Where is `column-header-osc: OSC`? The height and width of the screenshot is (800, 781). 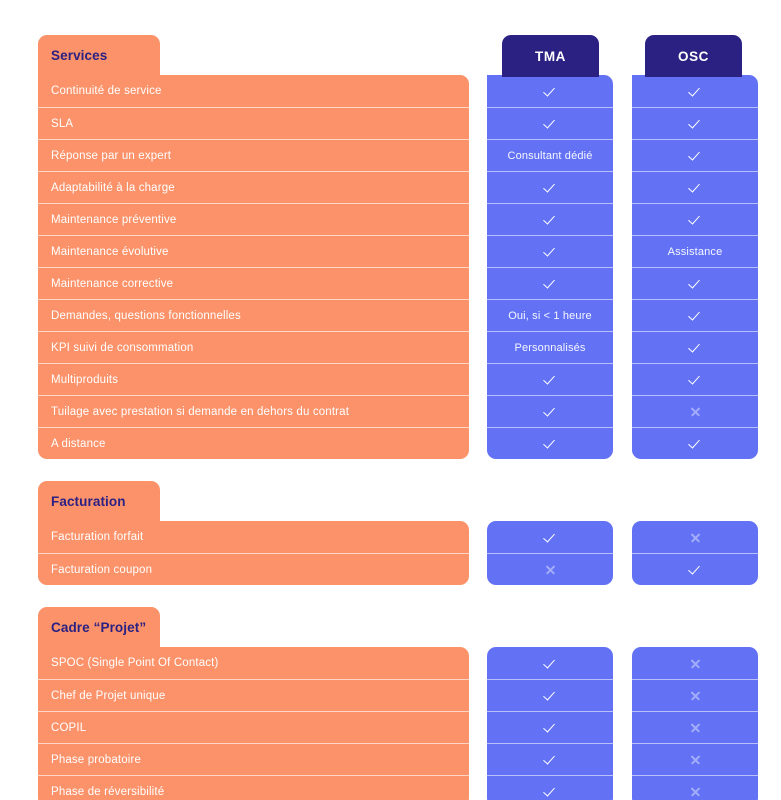
column-header-osc: OSC is located at coordinates (693, 56).